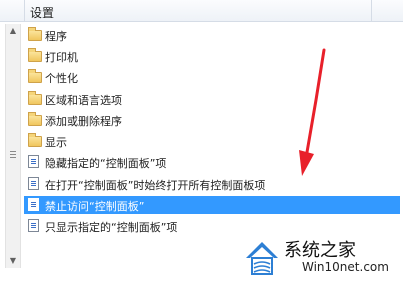  Describe the element at coordinates (345, 267) in the screenshot. I see `watermark-url: Win10net.com` at that location.